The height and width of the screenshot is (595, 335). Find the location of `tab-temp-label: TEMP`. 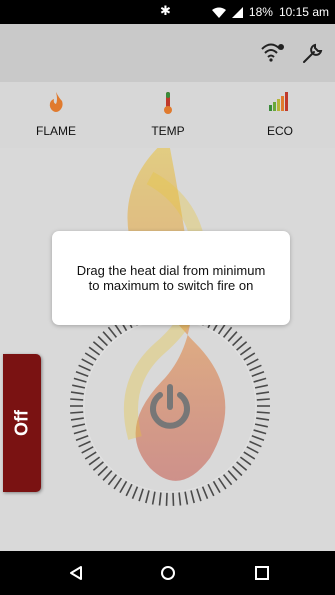

tab-temp-label: TEMP is located at coordinates (168, 131).